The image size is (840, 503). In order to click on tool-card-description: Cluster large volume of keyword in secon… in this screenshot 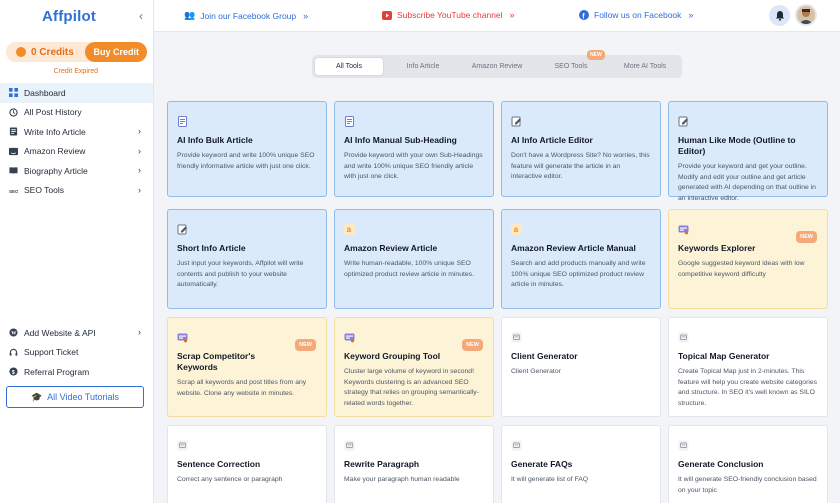, I will do `click(411, 387)`.